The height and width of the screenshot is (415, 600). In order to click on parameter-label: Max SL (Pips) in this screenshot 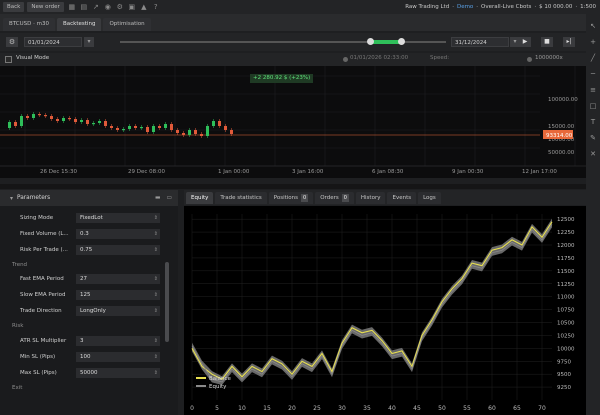, I will do `click(38, 373)`.